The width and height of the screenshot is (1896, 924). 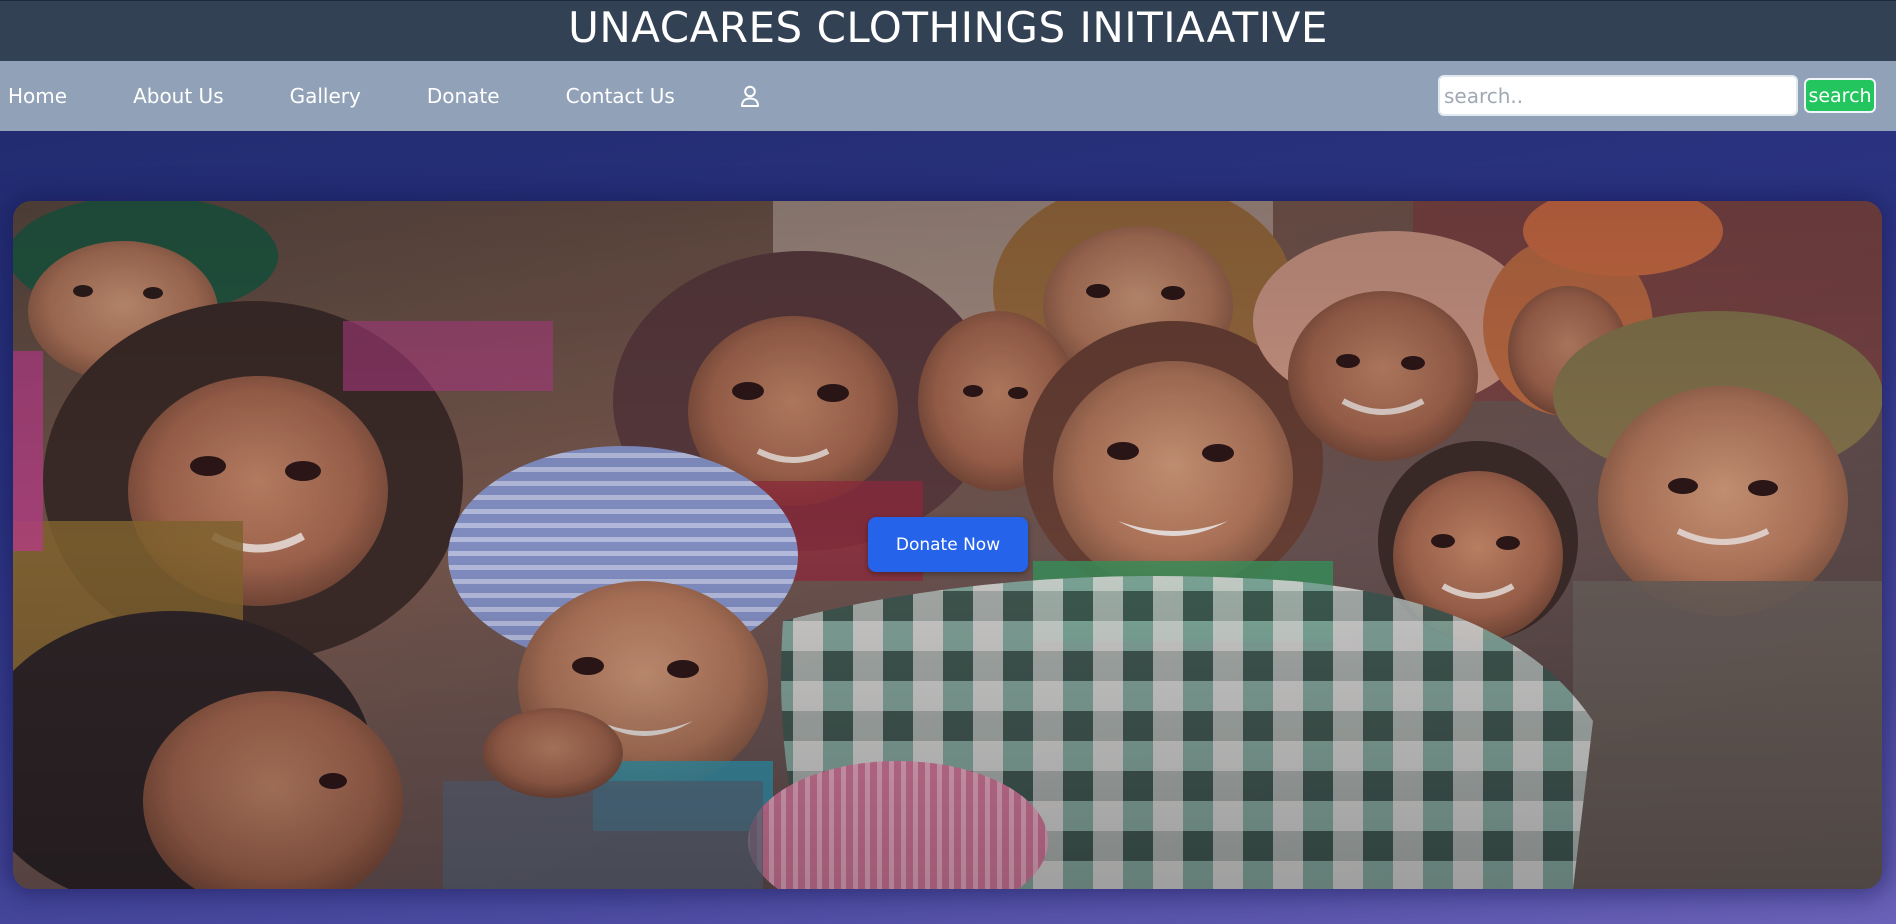 What do you see at coordinates (948, 27) in the screenshot?
I see `site-title: UNACARES CLOTHINGS INITIAATIVE` at bounding box center [948, 27].